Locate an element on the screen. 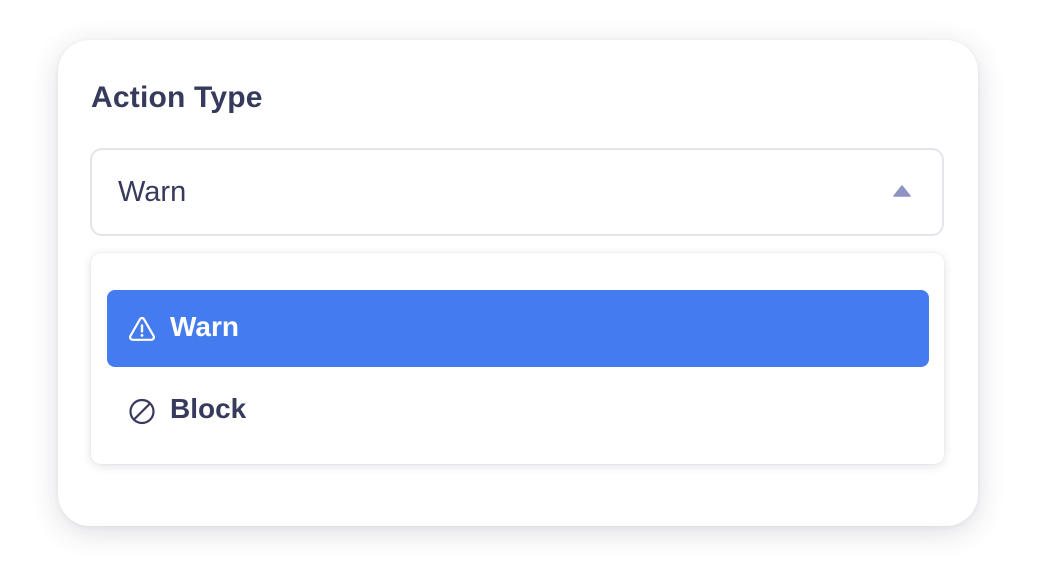 The width and height of the screenshot is (1037, 567). option-warn: Warn is located at coordinates (518, 328).